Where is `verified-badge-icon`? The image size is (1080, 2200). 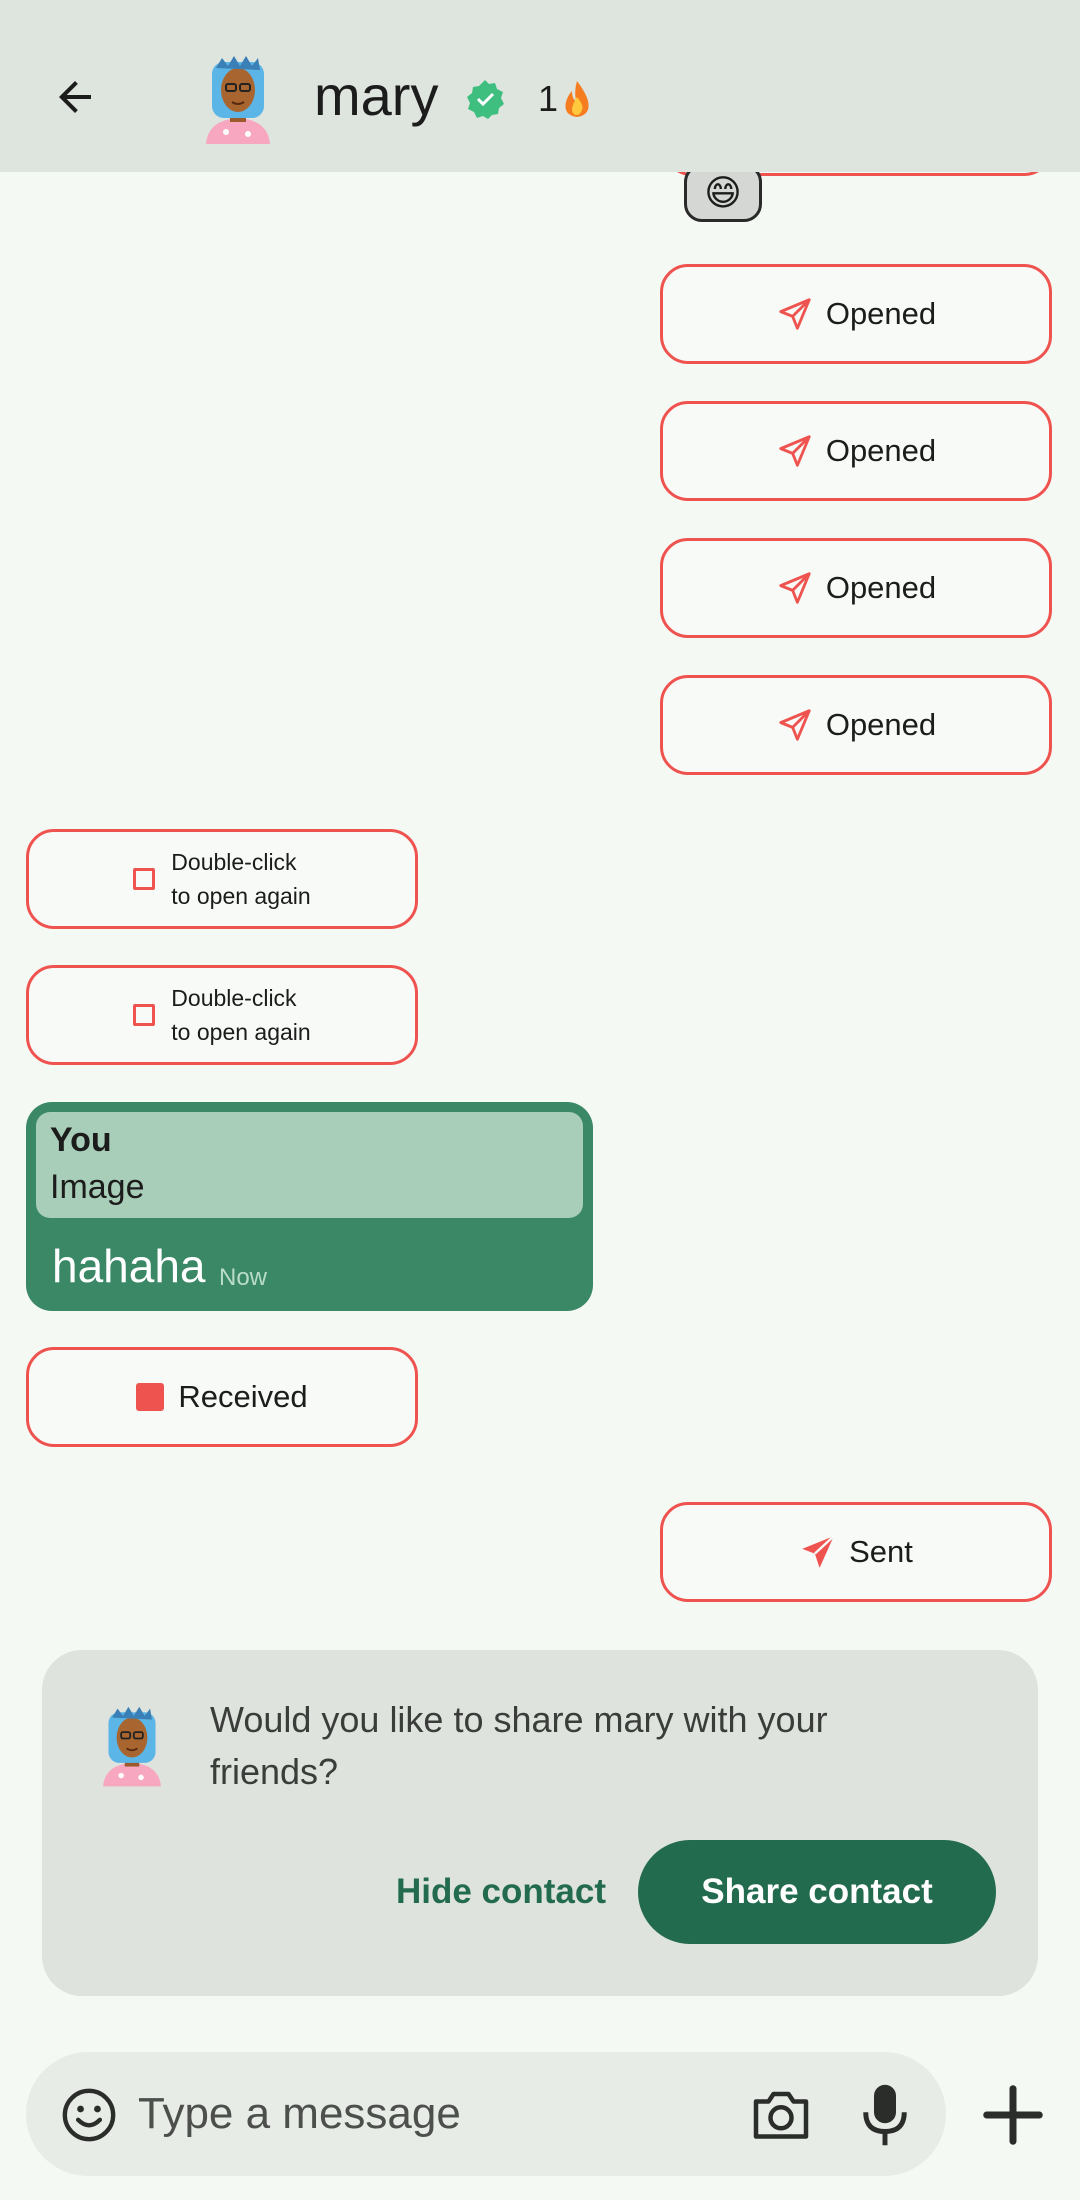
verified-badge-icon is located at coordinates (485, 99).